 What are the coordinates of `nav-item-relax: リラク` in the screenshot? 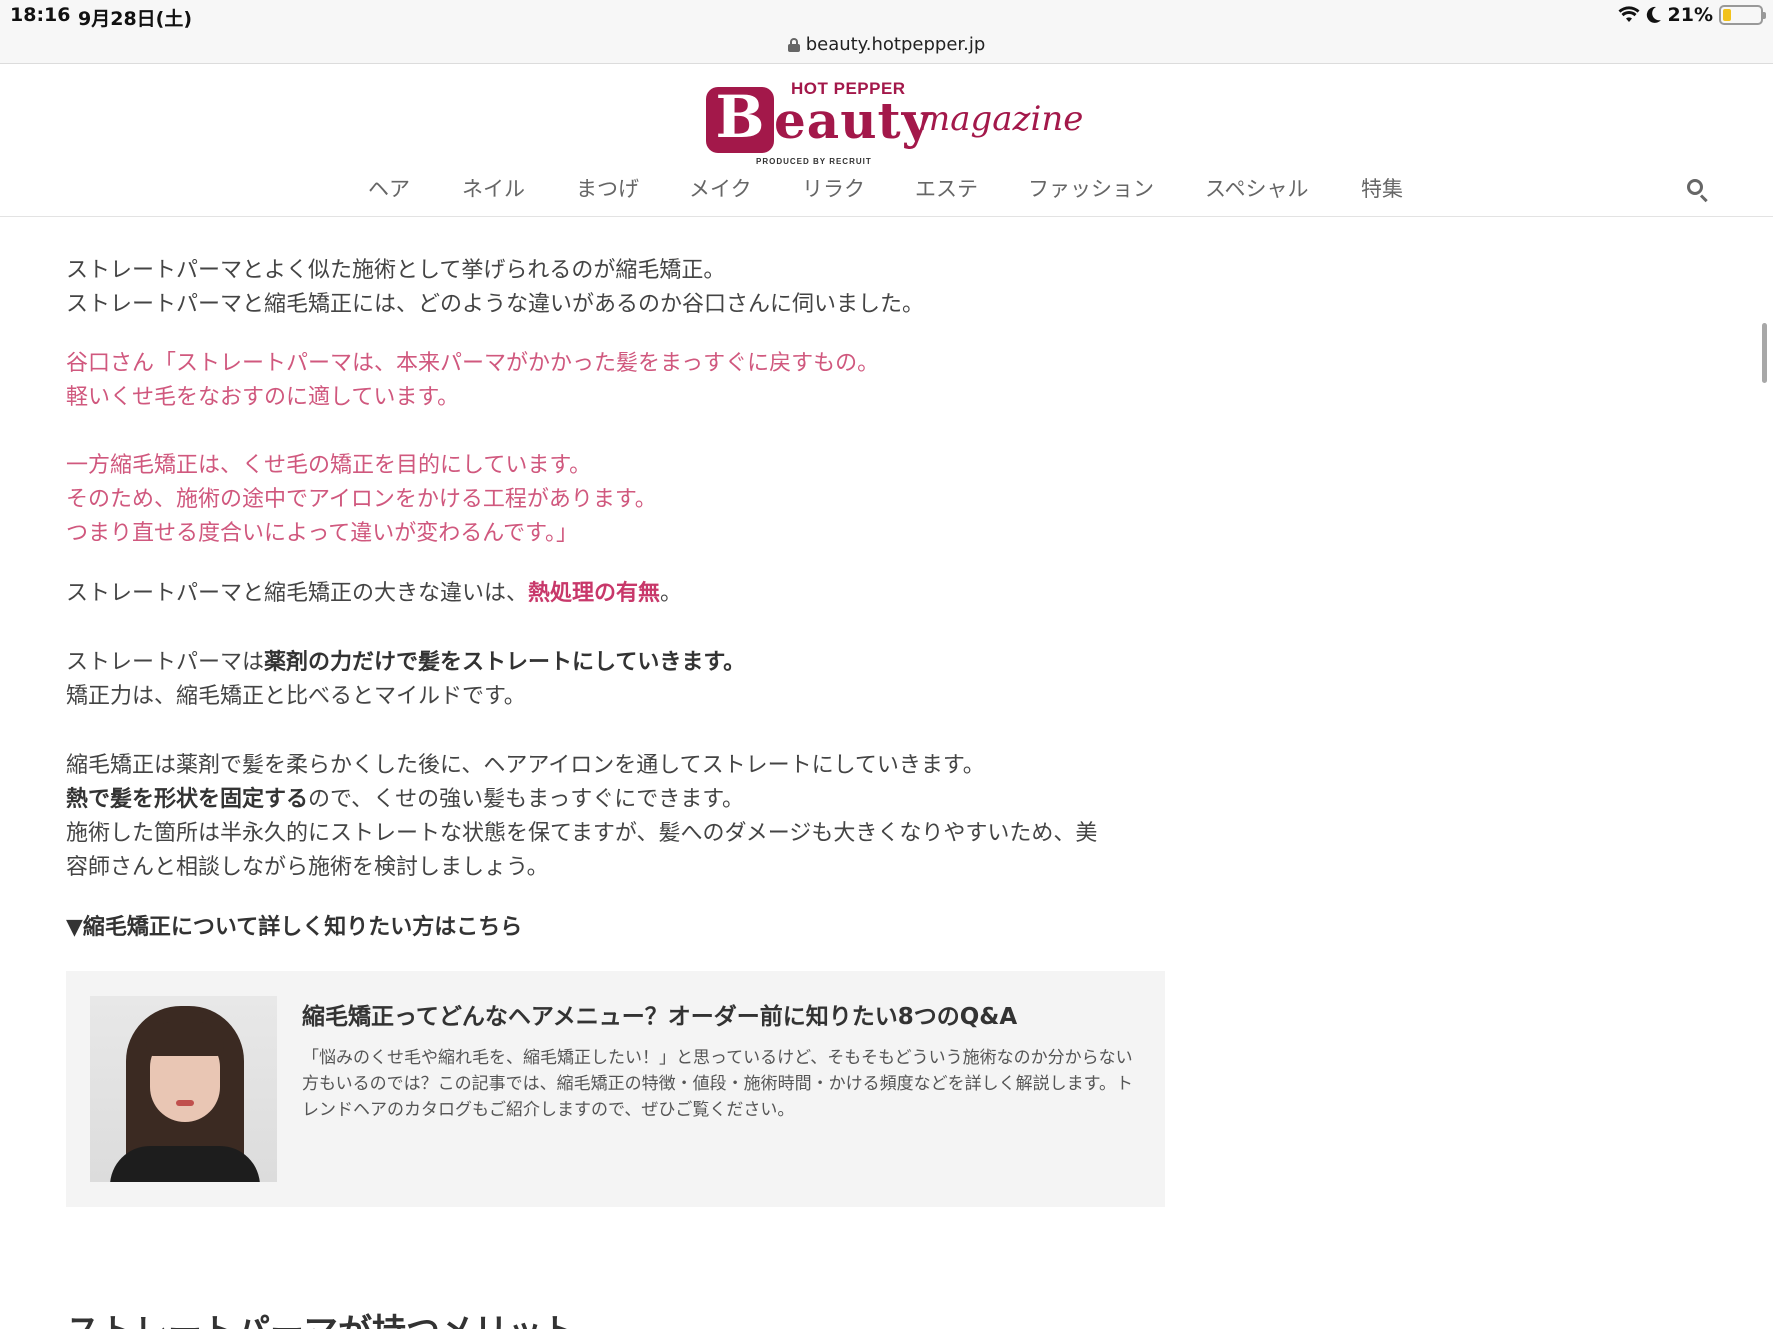 It's located at (833, 188).